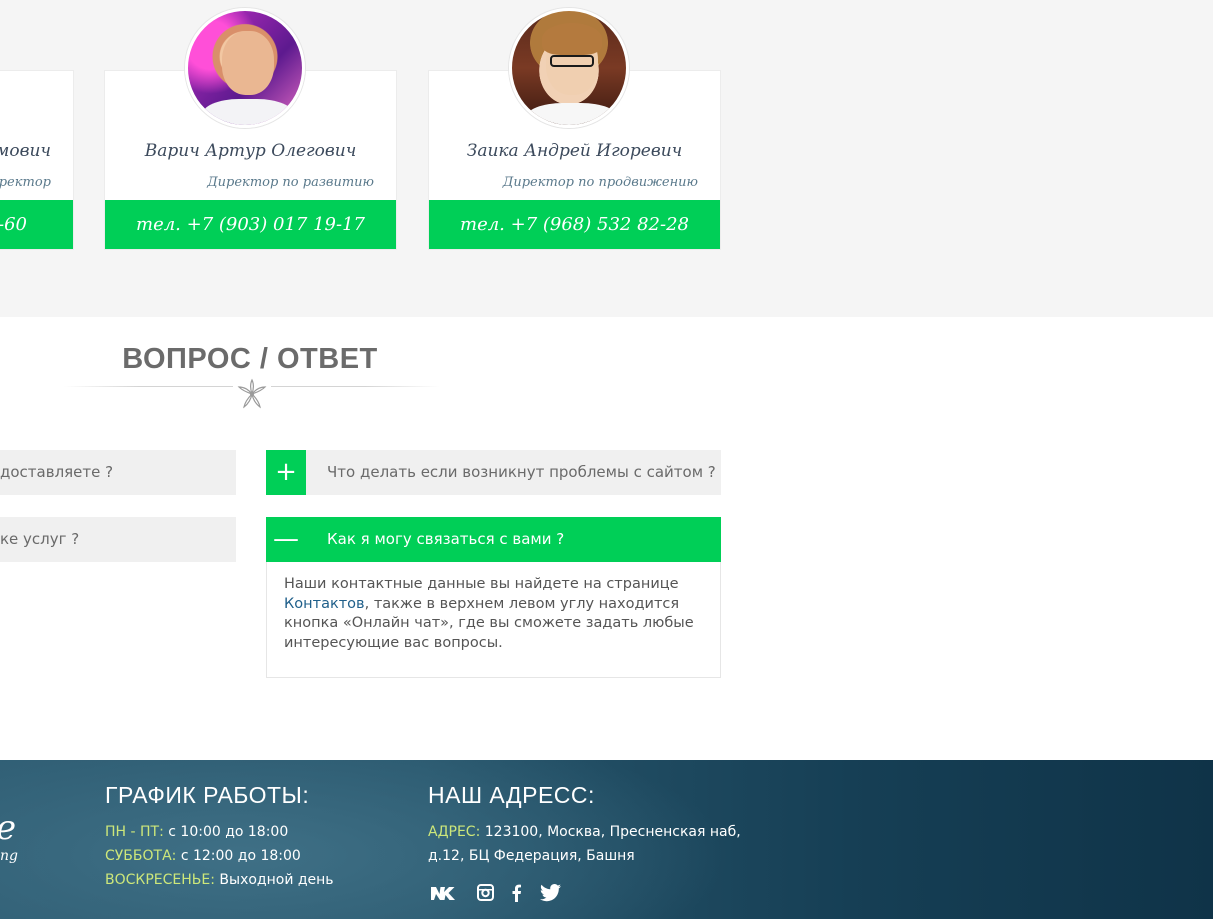 The height and width of the screenshot is (919, 1213). What do you see at coordinates (250, 359) in the screenshot?
I see `faq-title: ВОПРОС / ОТВЕТ` at bounding box center [250, 359].